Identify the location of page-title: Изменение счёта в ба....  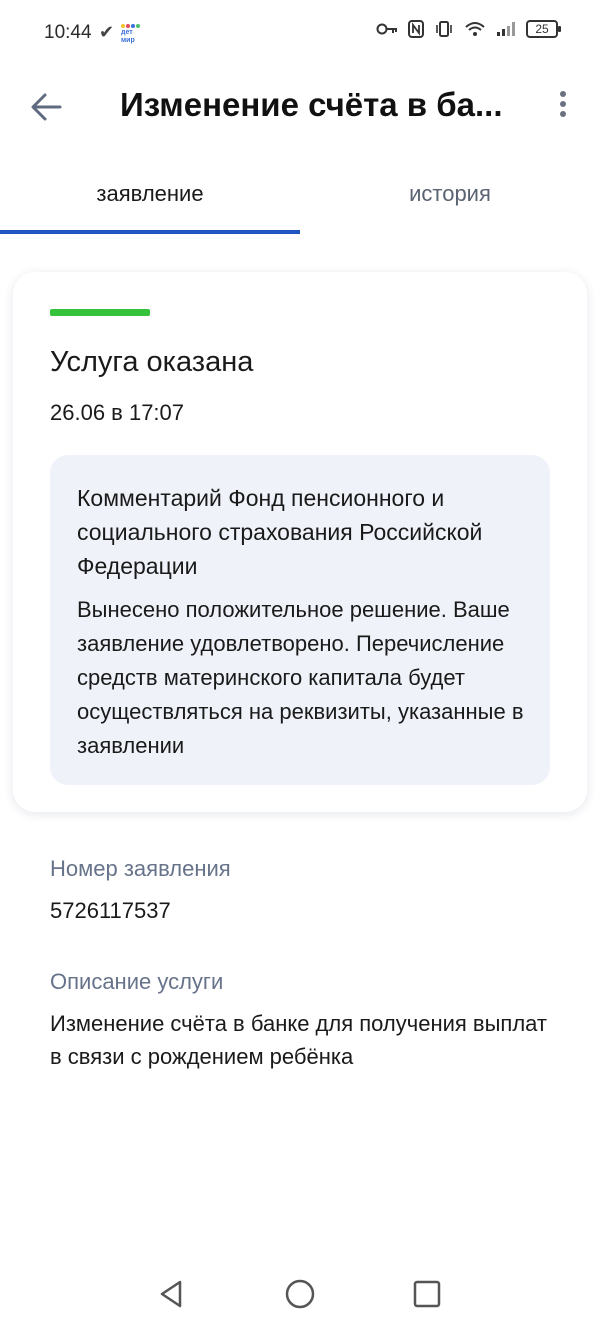
(311, 104).